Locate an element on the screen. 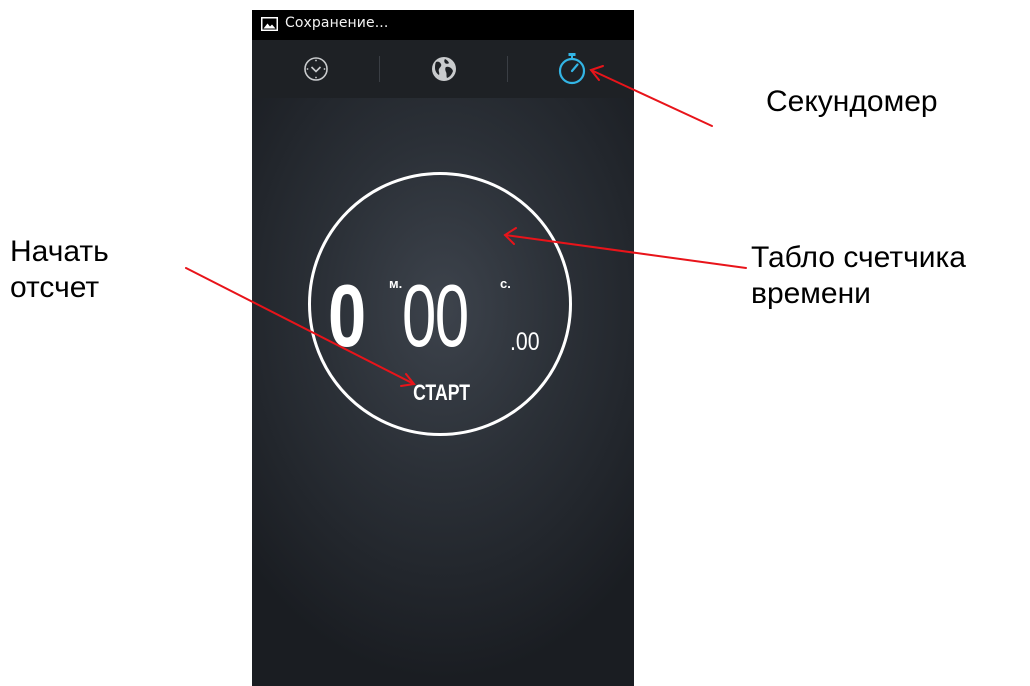 This screenshot has width=1030, height=686. minutes-value: 0 is located at coordinates (347, 315).